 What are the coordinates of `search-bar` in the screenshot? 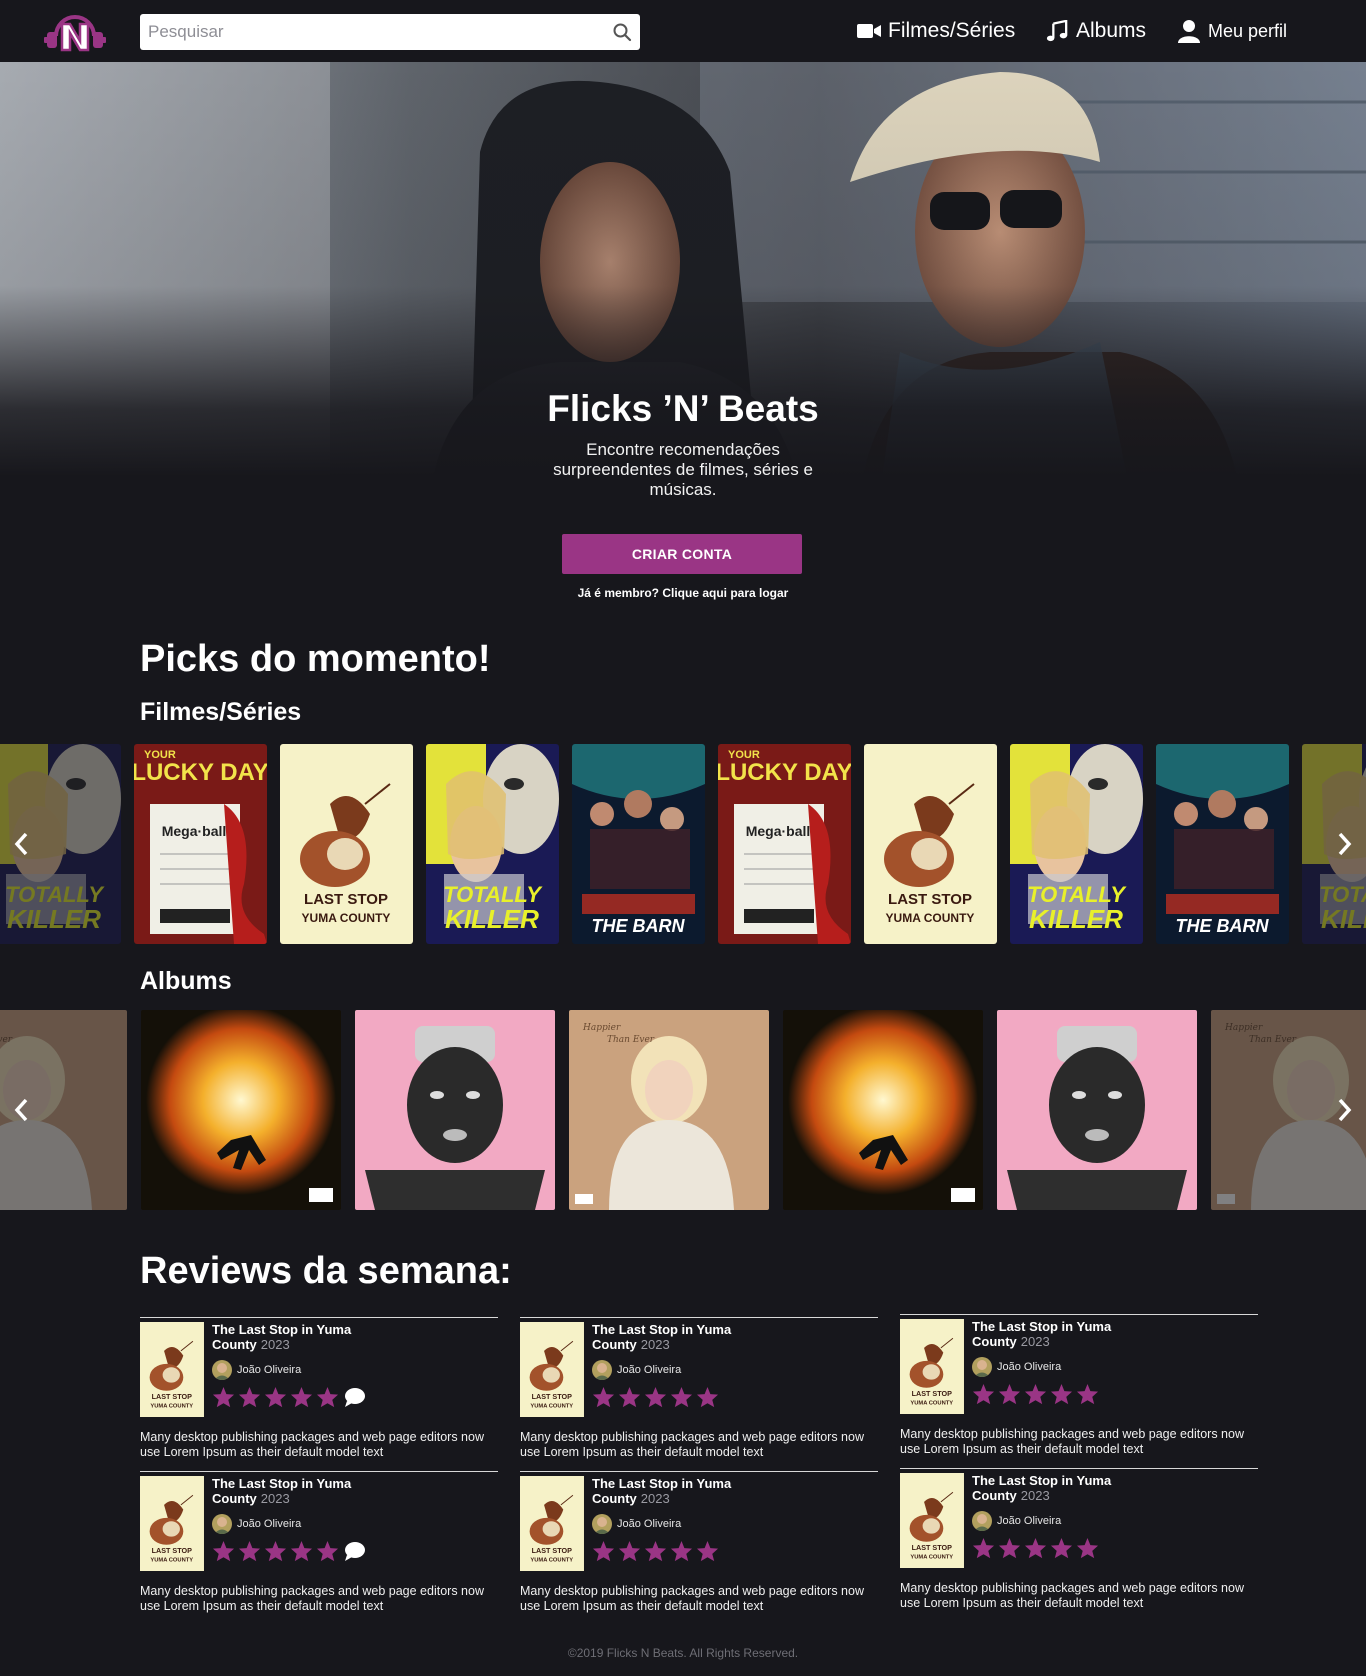 It's located at (390, 32).